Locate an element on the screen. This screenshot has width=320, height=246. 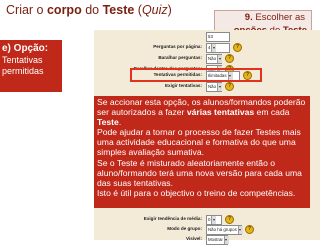
form-row: Perguntas por página: 4 ? is located at coordinates (207, 48).